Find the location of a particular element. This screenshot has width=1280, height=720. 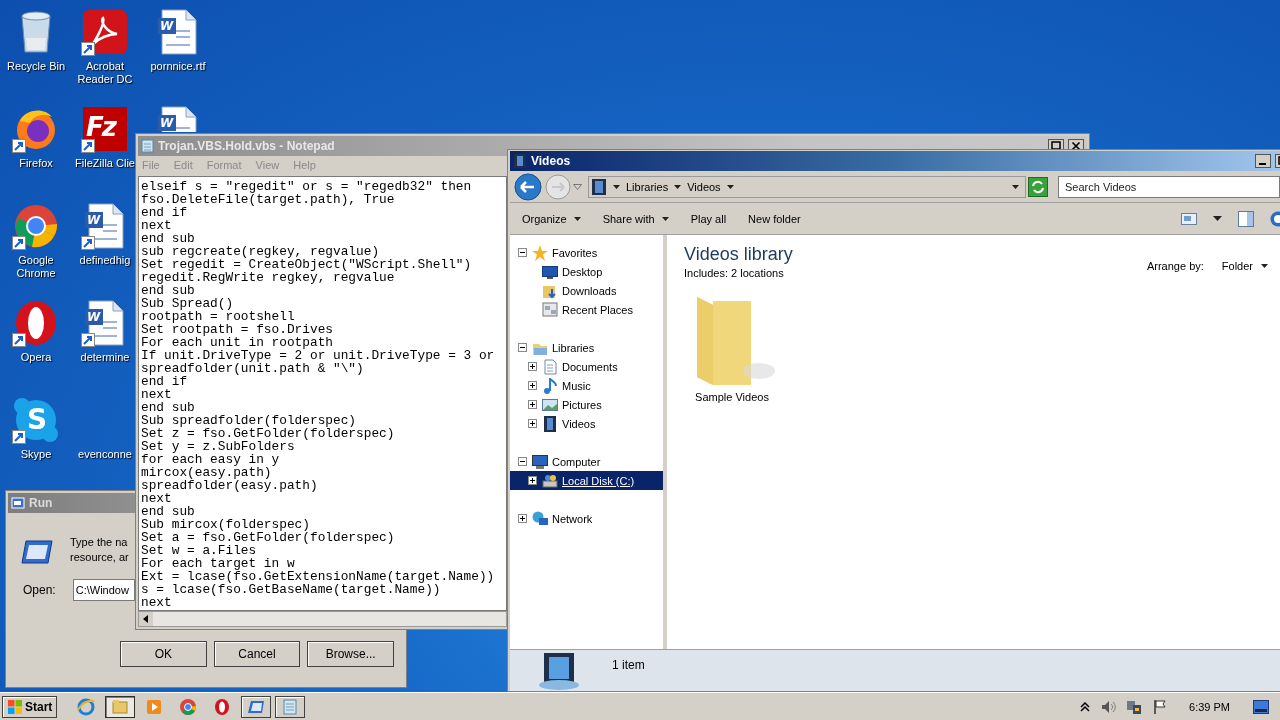

arrange-dropdown: Folder is located at coordinates (1244, 266).